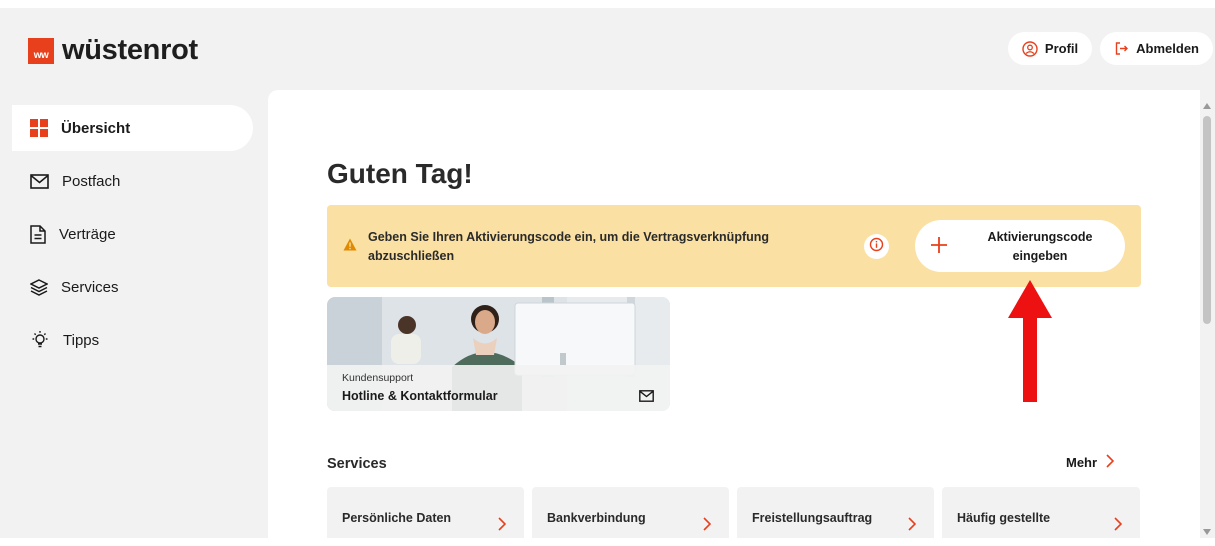  What do you see at coordinates (39, 287) in the screenshot?
I see `layers-icon` at bounding box center [39, 287].